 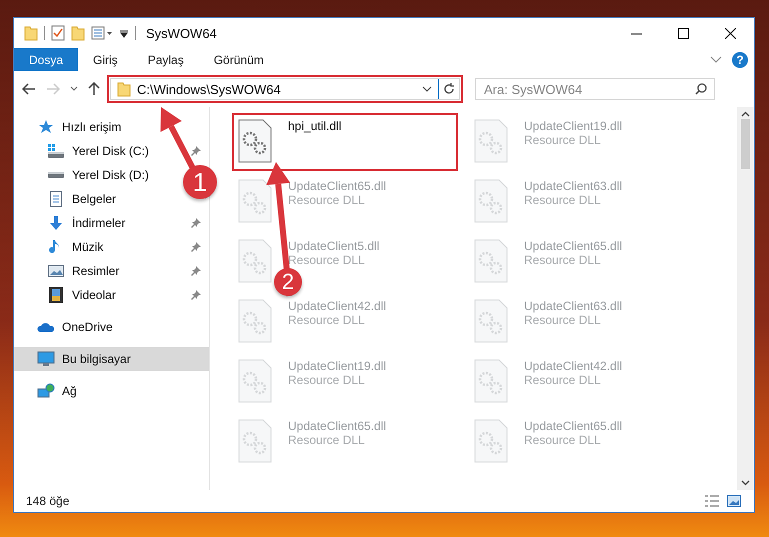 What do you see at coordinates (94, 89) in the screenshot?
I see `up-arrow-icon` at bounding box center [94, 89].